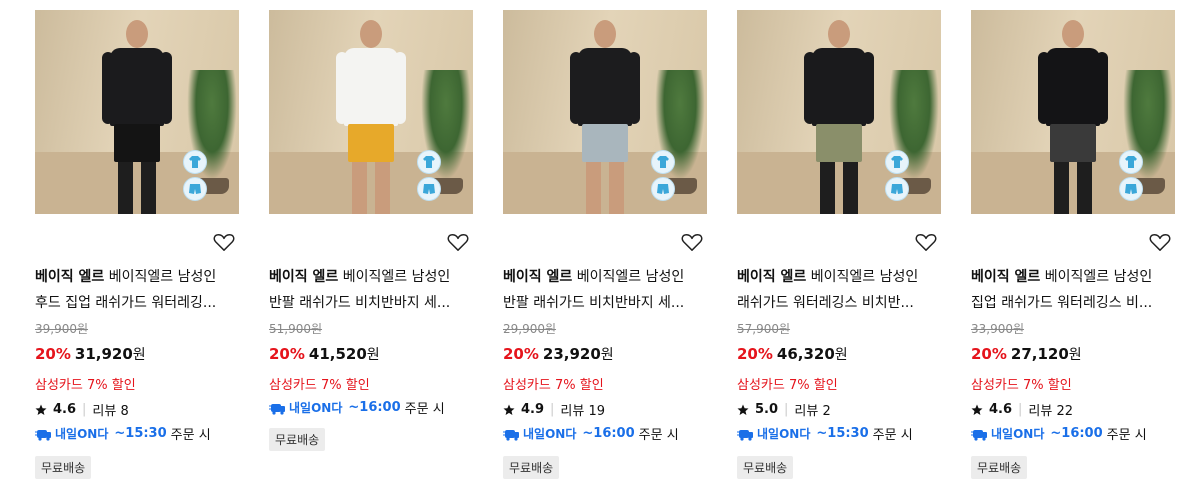 Image resolution: width=1199 pixels, height=490 pixels. Describe the element at coordinates (103, 354) in the screenshot. I see `price-value: 31,920` at that location.